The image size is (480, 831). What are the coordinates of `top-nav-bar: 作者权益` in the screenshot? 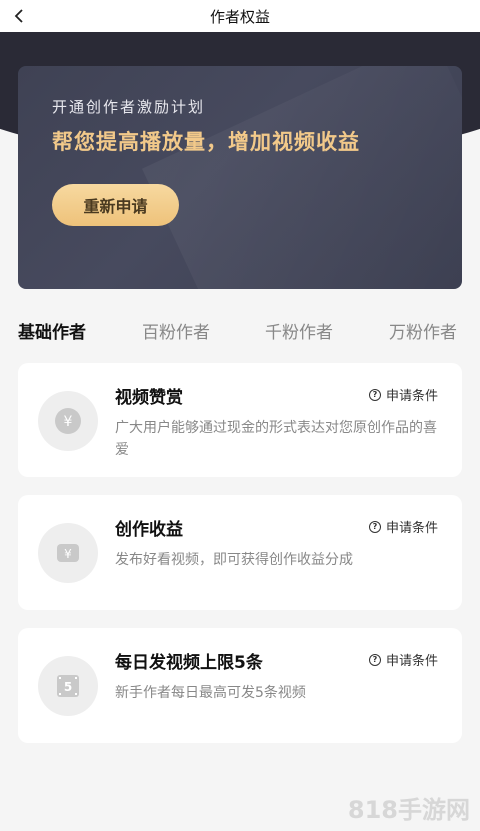 It's located at (240, 16).